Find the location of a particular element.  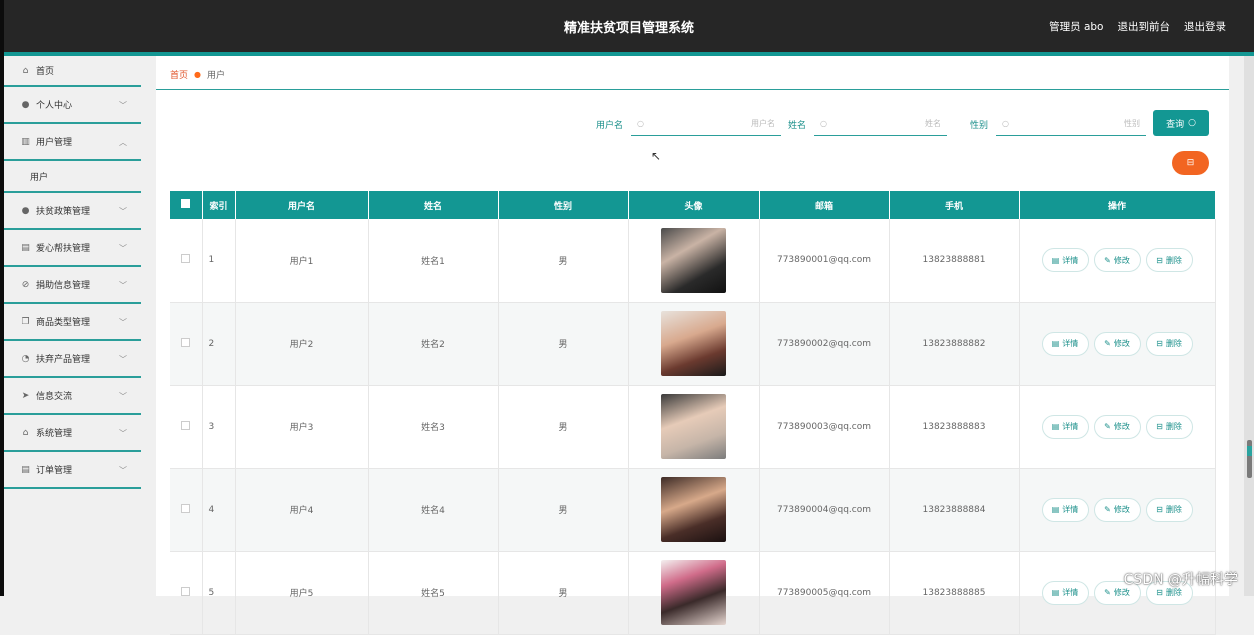

logout-link: 退出登录 is located at coordinates (1205, 26).